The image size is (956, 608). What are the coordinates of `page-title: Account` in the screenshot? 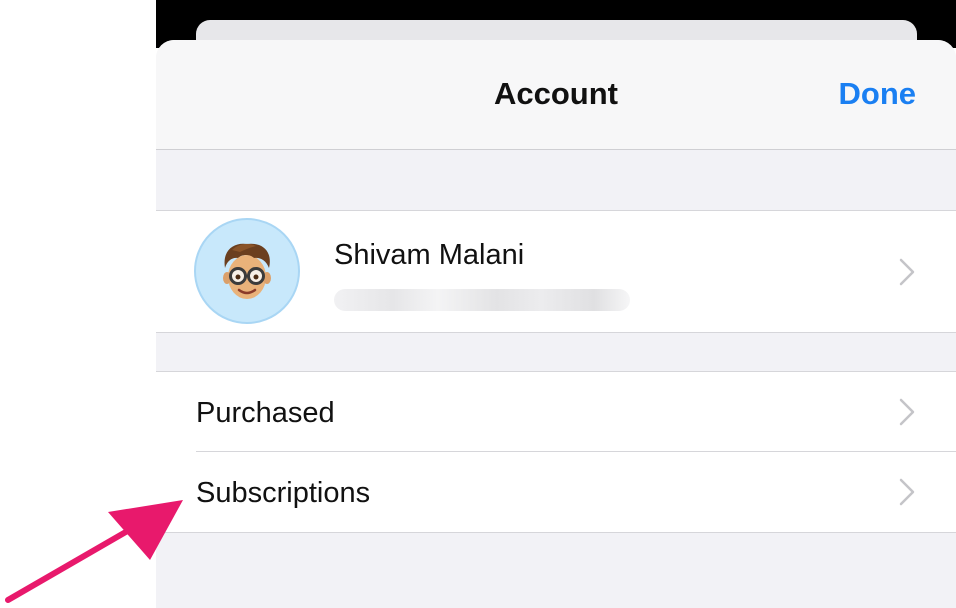 It's located at (556, 93).